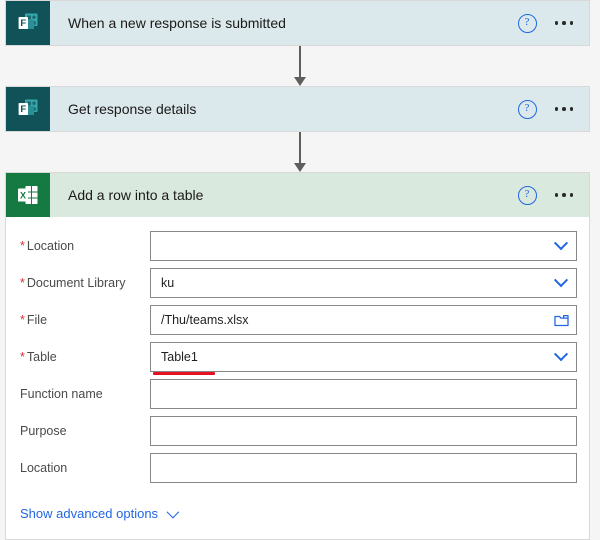 Image resolution: width=600 pixels, height=540 pixels. What do you see at coordinates (363, 246) in the screenshot?
I see `location-dropdown` at bounding box center [363, 246].